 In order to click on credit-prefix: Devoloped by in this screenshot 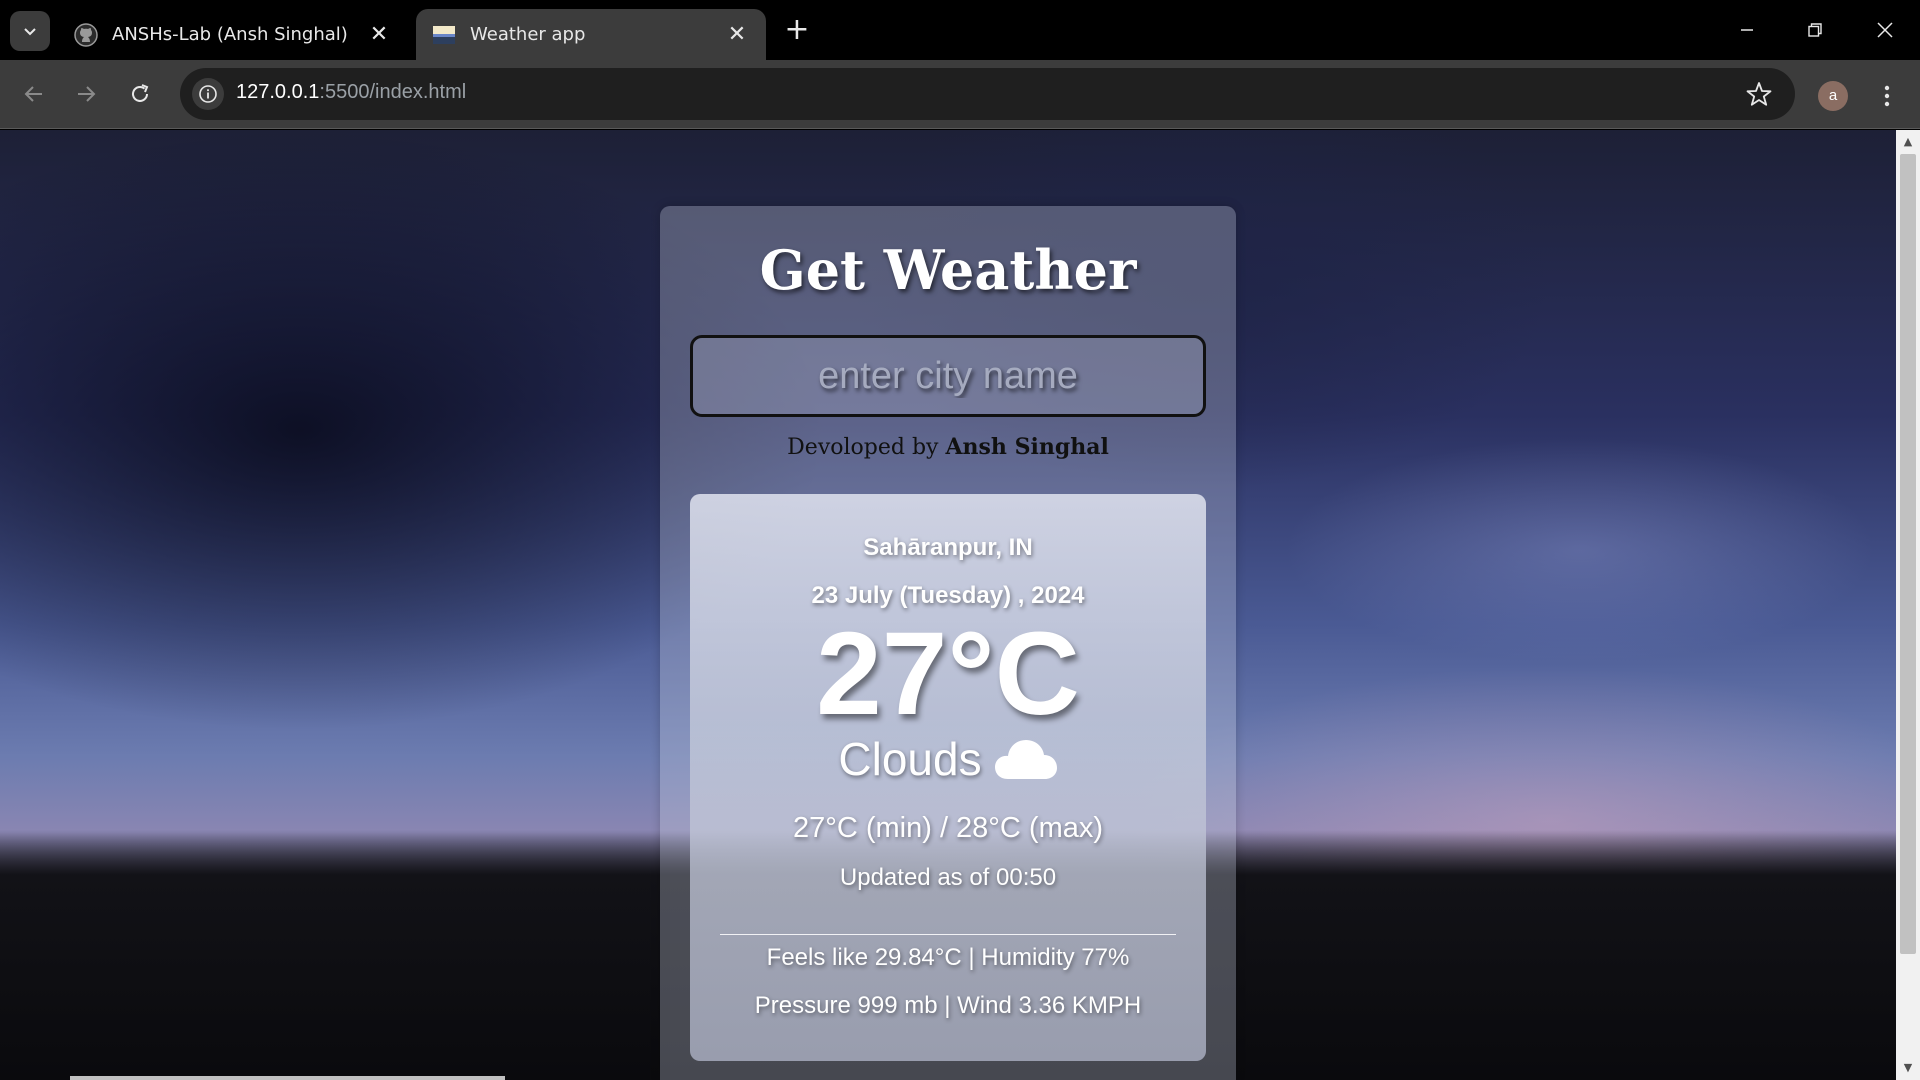, I will do `click(863, 447)`.